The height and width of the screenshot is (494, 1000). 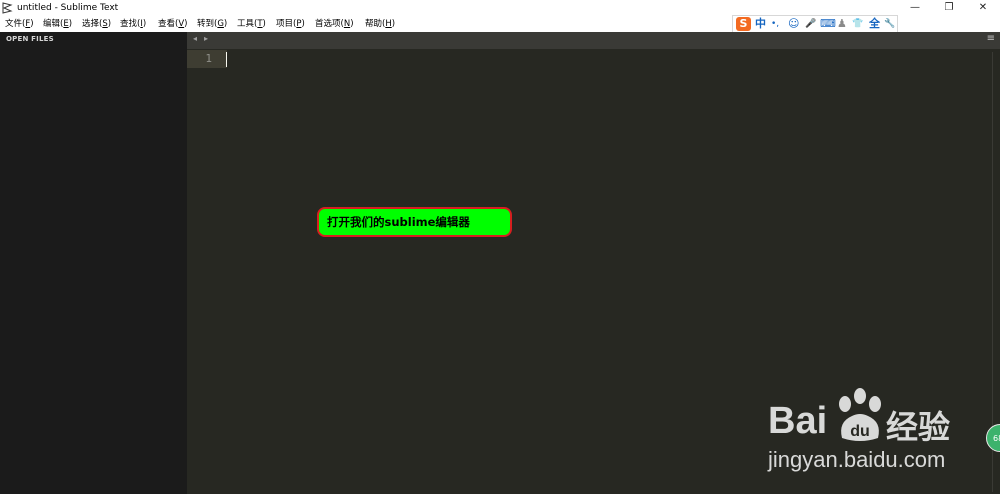 What do you see at coordinates (226, 59) in the screenshot?
I see `text-cursor` at bounding box center [226, 59].